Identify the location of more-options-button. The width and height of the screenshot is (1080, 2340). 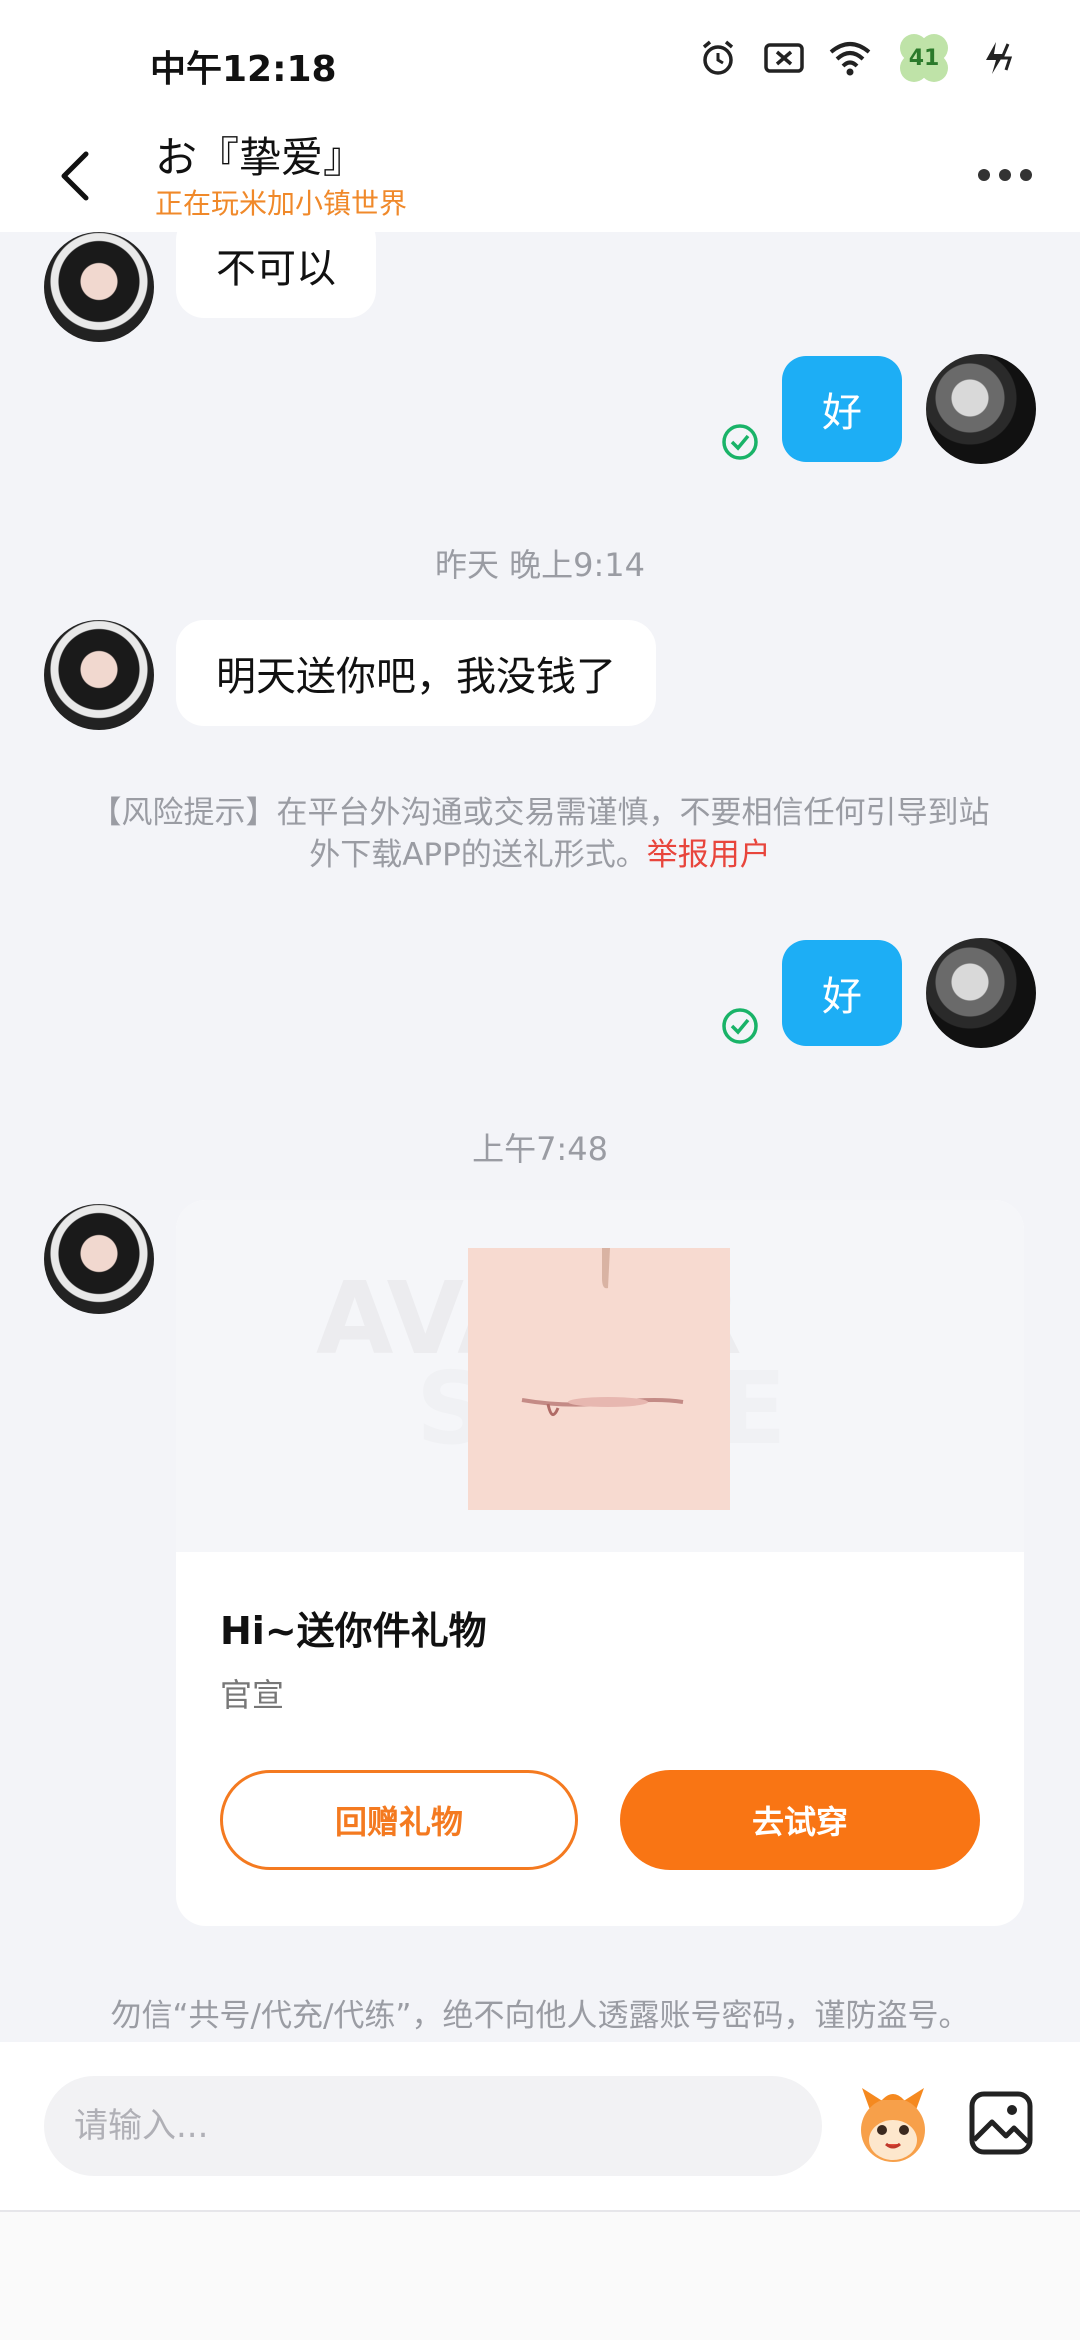
(1005, 175).